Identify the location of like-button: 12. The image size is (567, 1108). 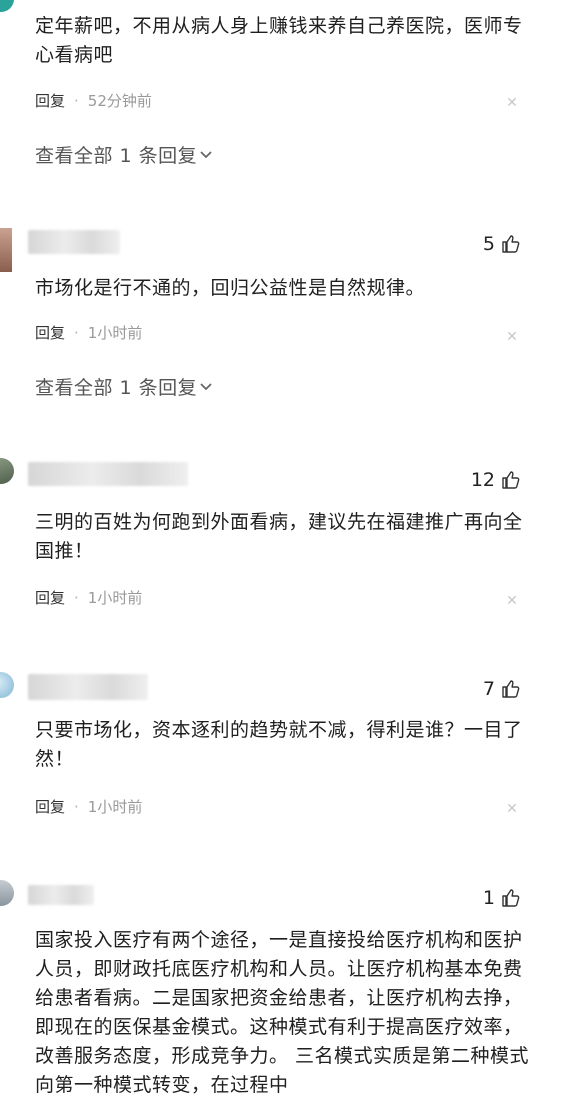
(496, 480).